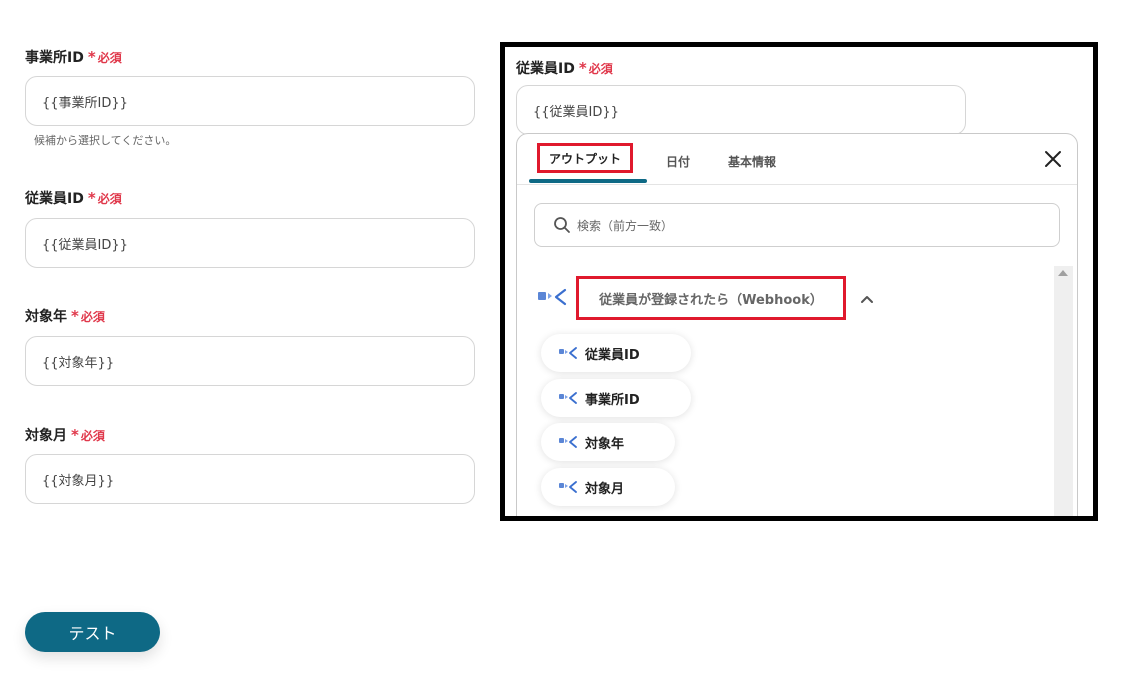  What do you see at coordinates (250, 361) in the screenshot?
I see `target-year-input: {{対象年}}` at bounding box center [250, 361].